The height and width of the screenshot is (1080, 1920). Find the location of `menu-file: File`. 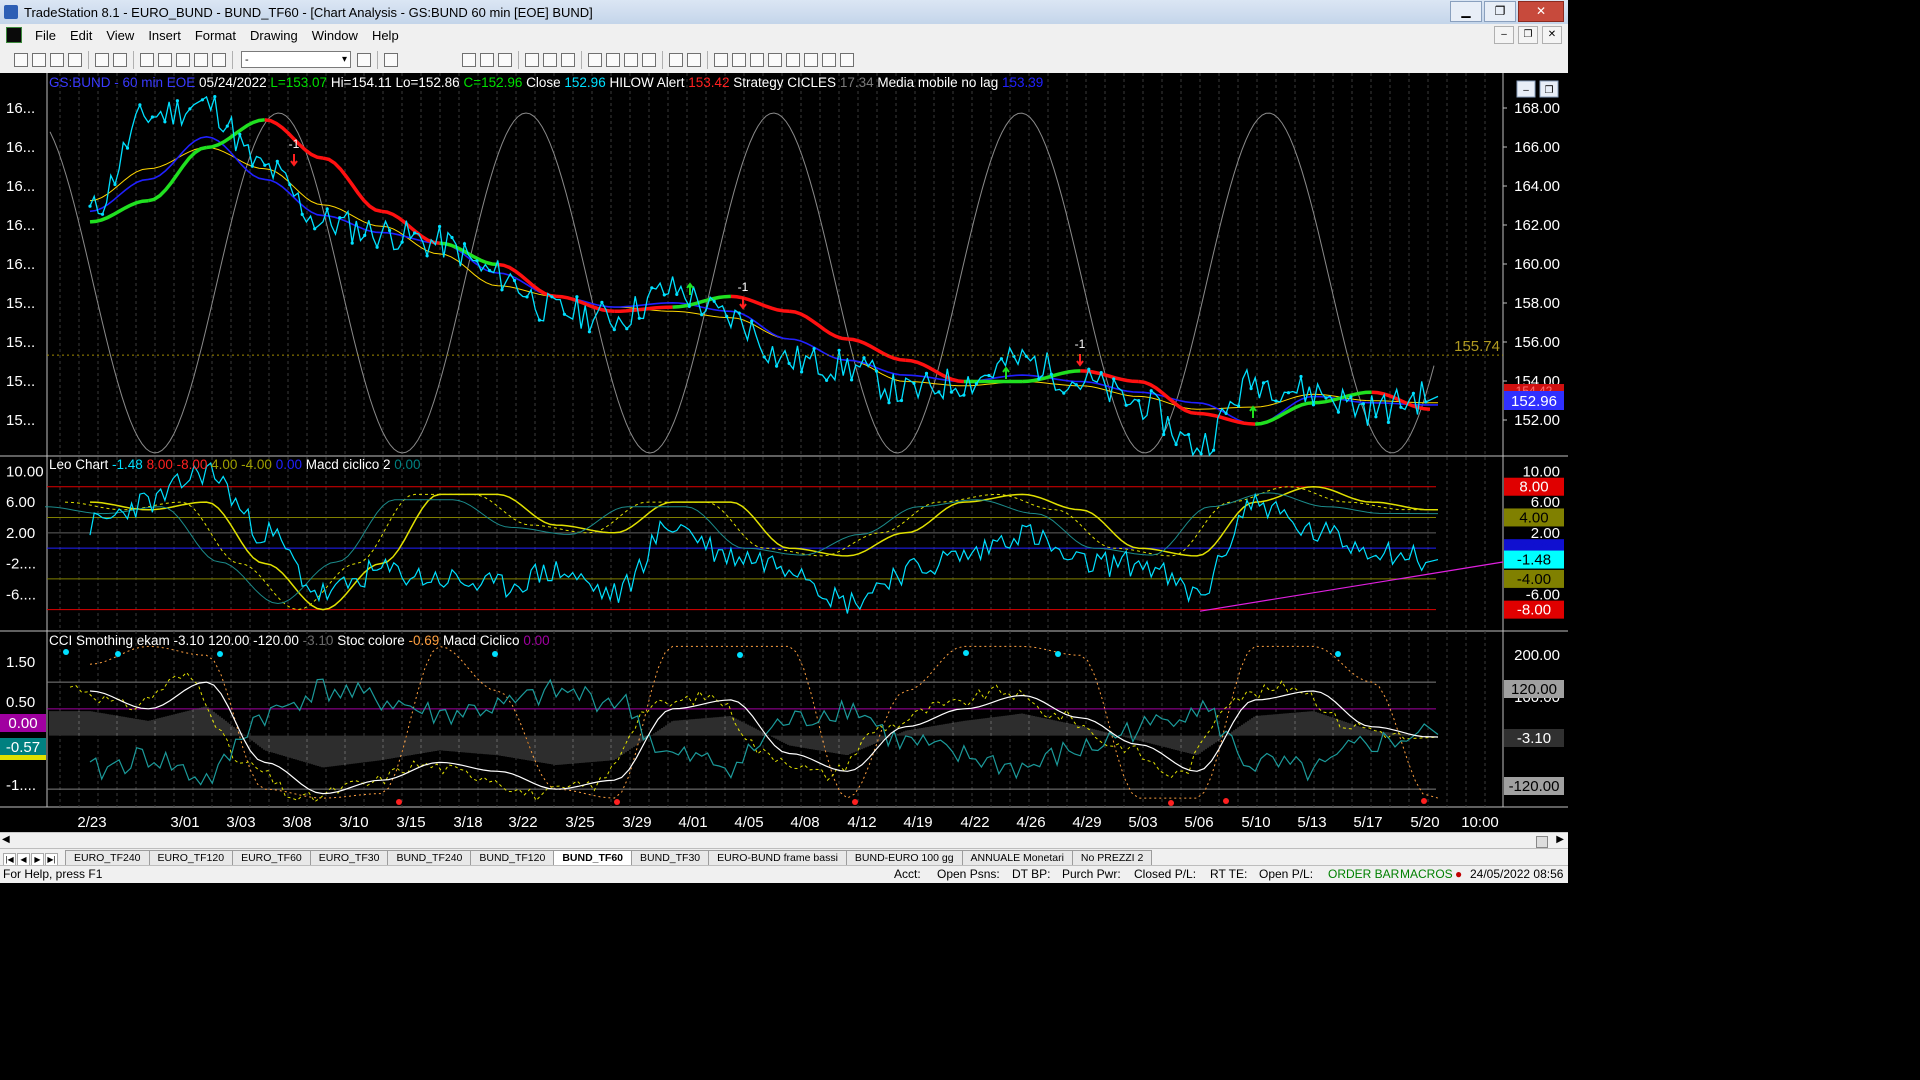

menu-file: File is located at coordinates (45, 35).